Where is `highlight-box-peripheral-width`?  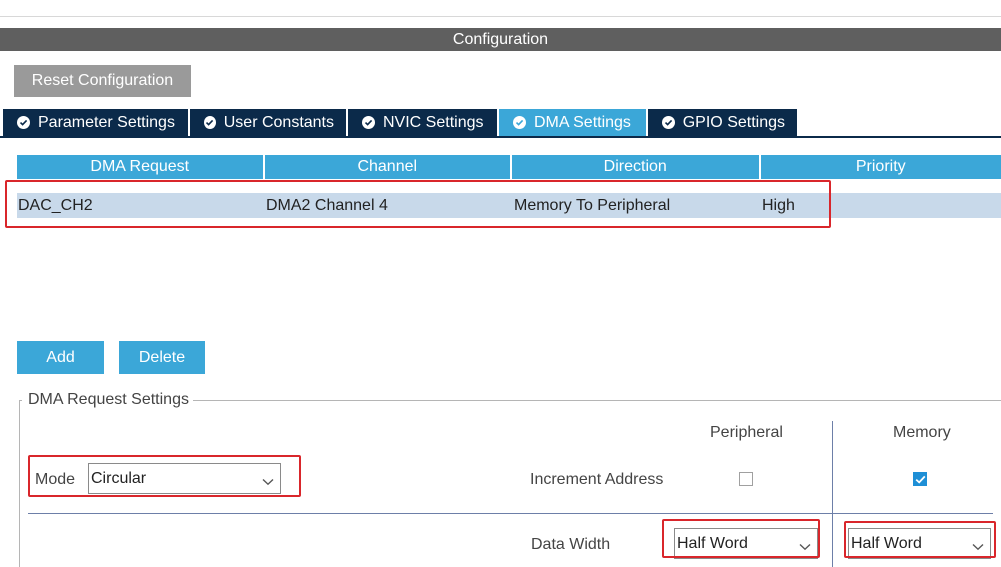
highlight-box-peripheral-width is located at coordinates (741, 538).